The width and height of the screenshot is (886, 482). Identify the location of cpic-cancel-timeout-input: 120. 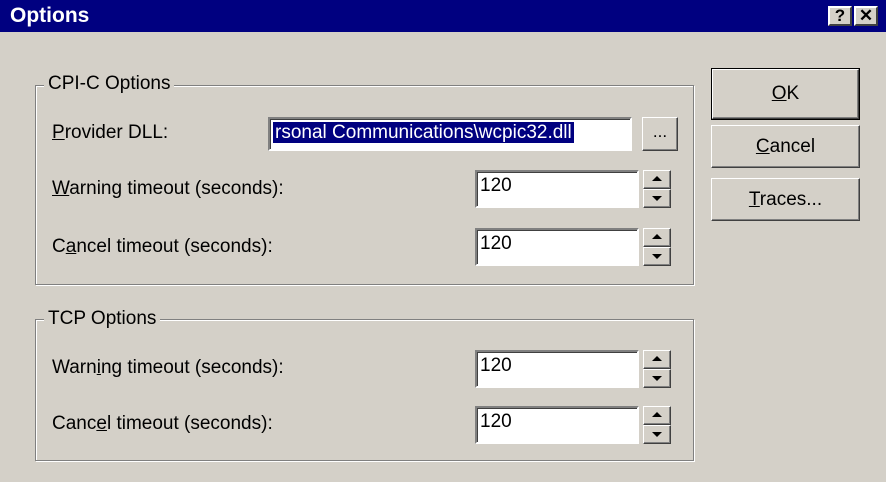
(557, 247).